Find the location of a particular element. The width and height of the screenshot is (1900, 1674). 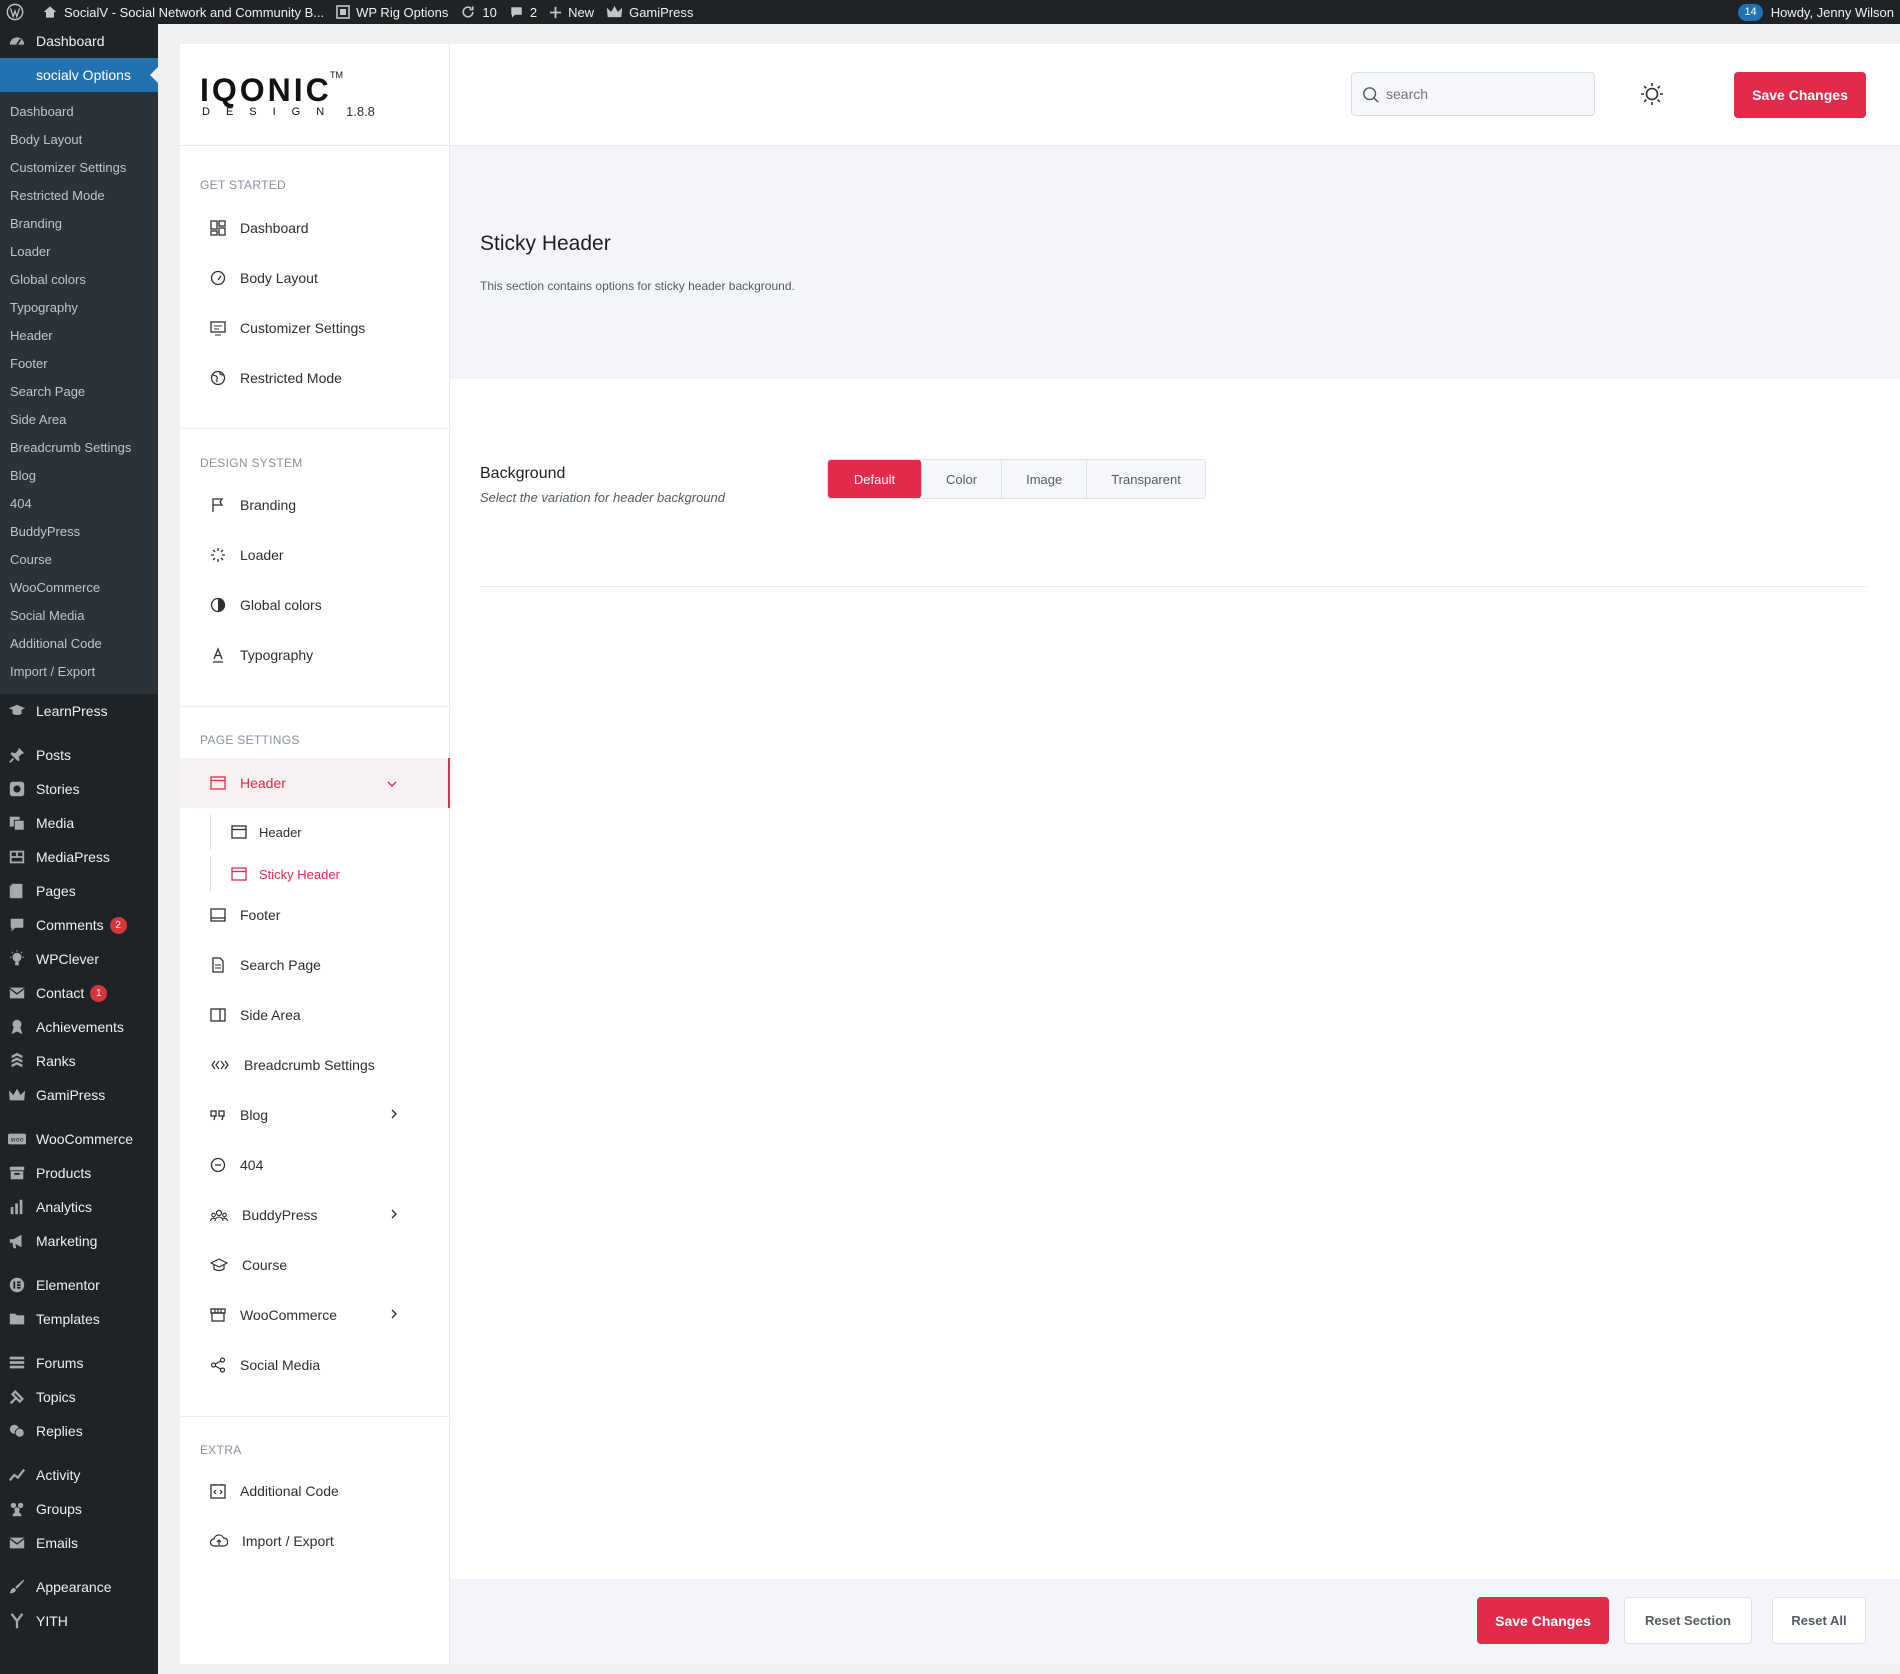

menu-groups: Groups is located at coordinates (79, 1509).